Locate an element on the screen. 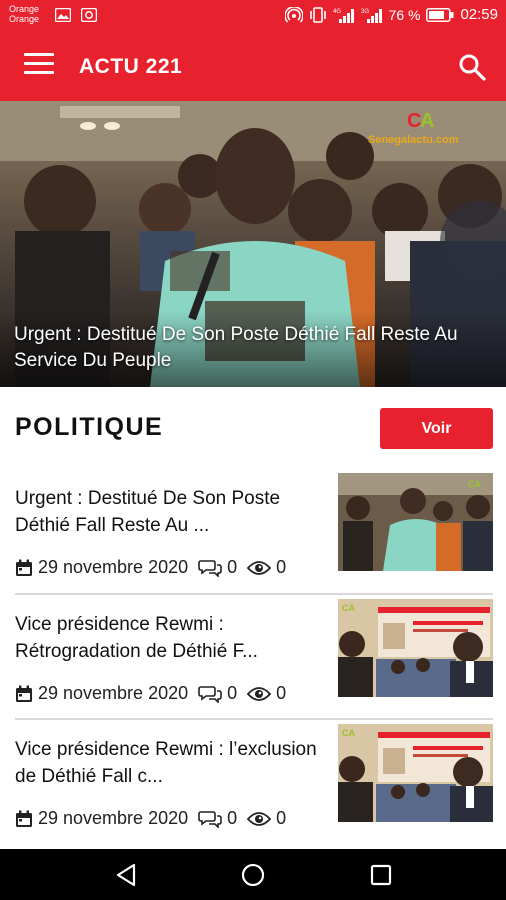 Image resolution: width=506 pixels, height=900 pixels. signal-4g-icon: 4G is located at coordinates (343, 15).